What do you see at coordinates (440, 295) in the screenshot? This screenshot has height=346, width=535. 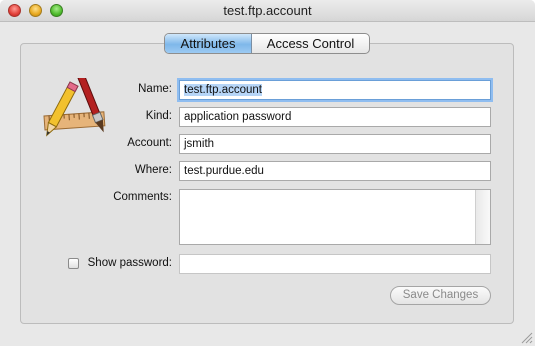 I see `save-changes-button: Save Changes` at bounding box center [440, 295].